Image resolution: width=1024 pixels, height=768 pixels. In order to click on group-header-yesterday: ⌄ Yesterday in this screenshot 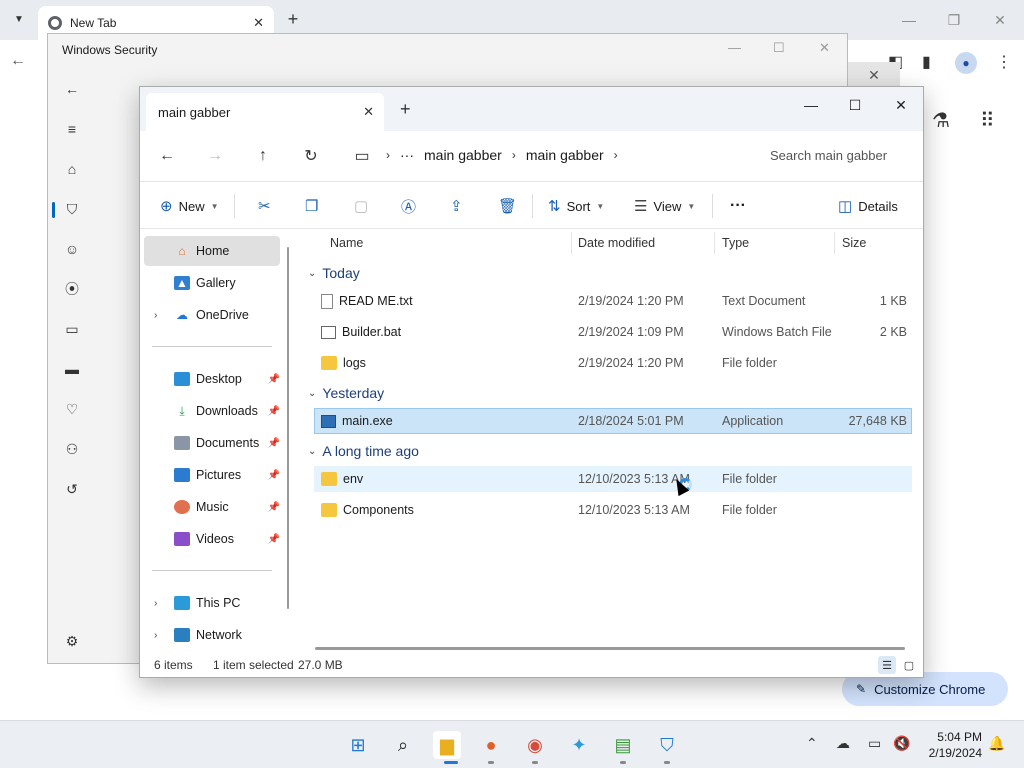, I will do `click(346, 393)`.